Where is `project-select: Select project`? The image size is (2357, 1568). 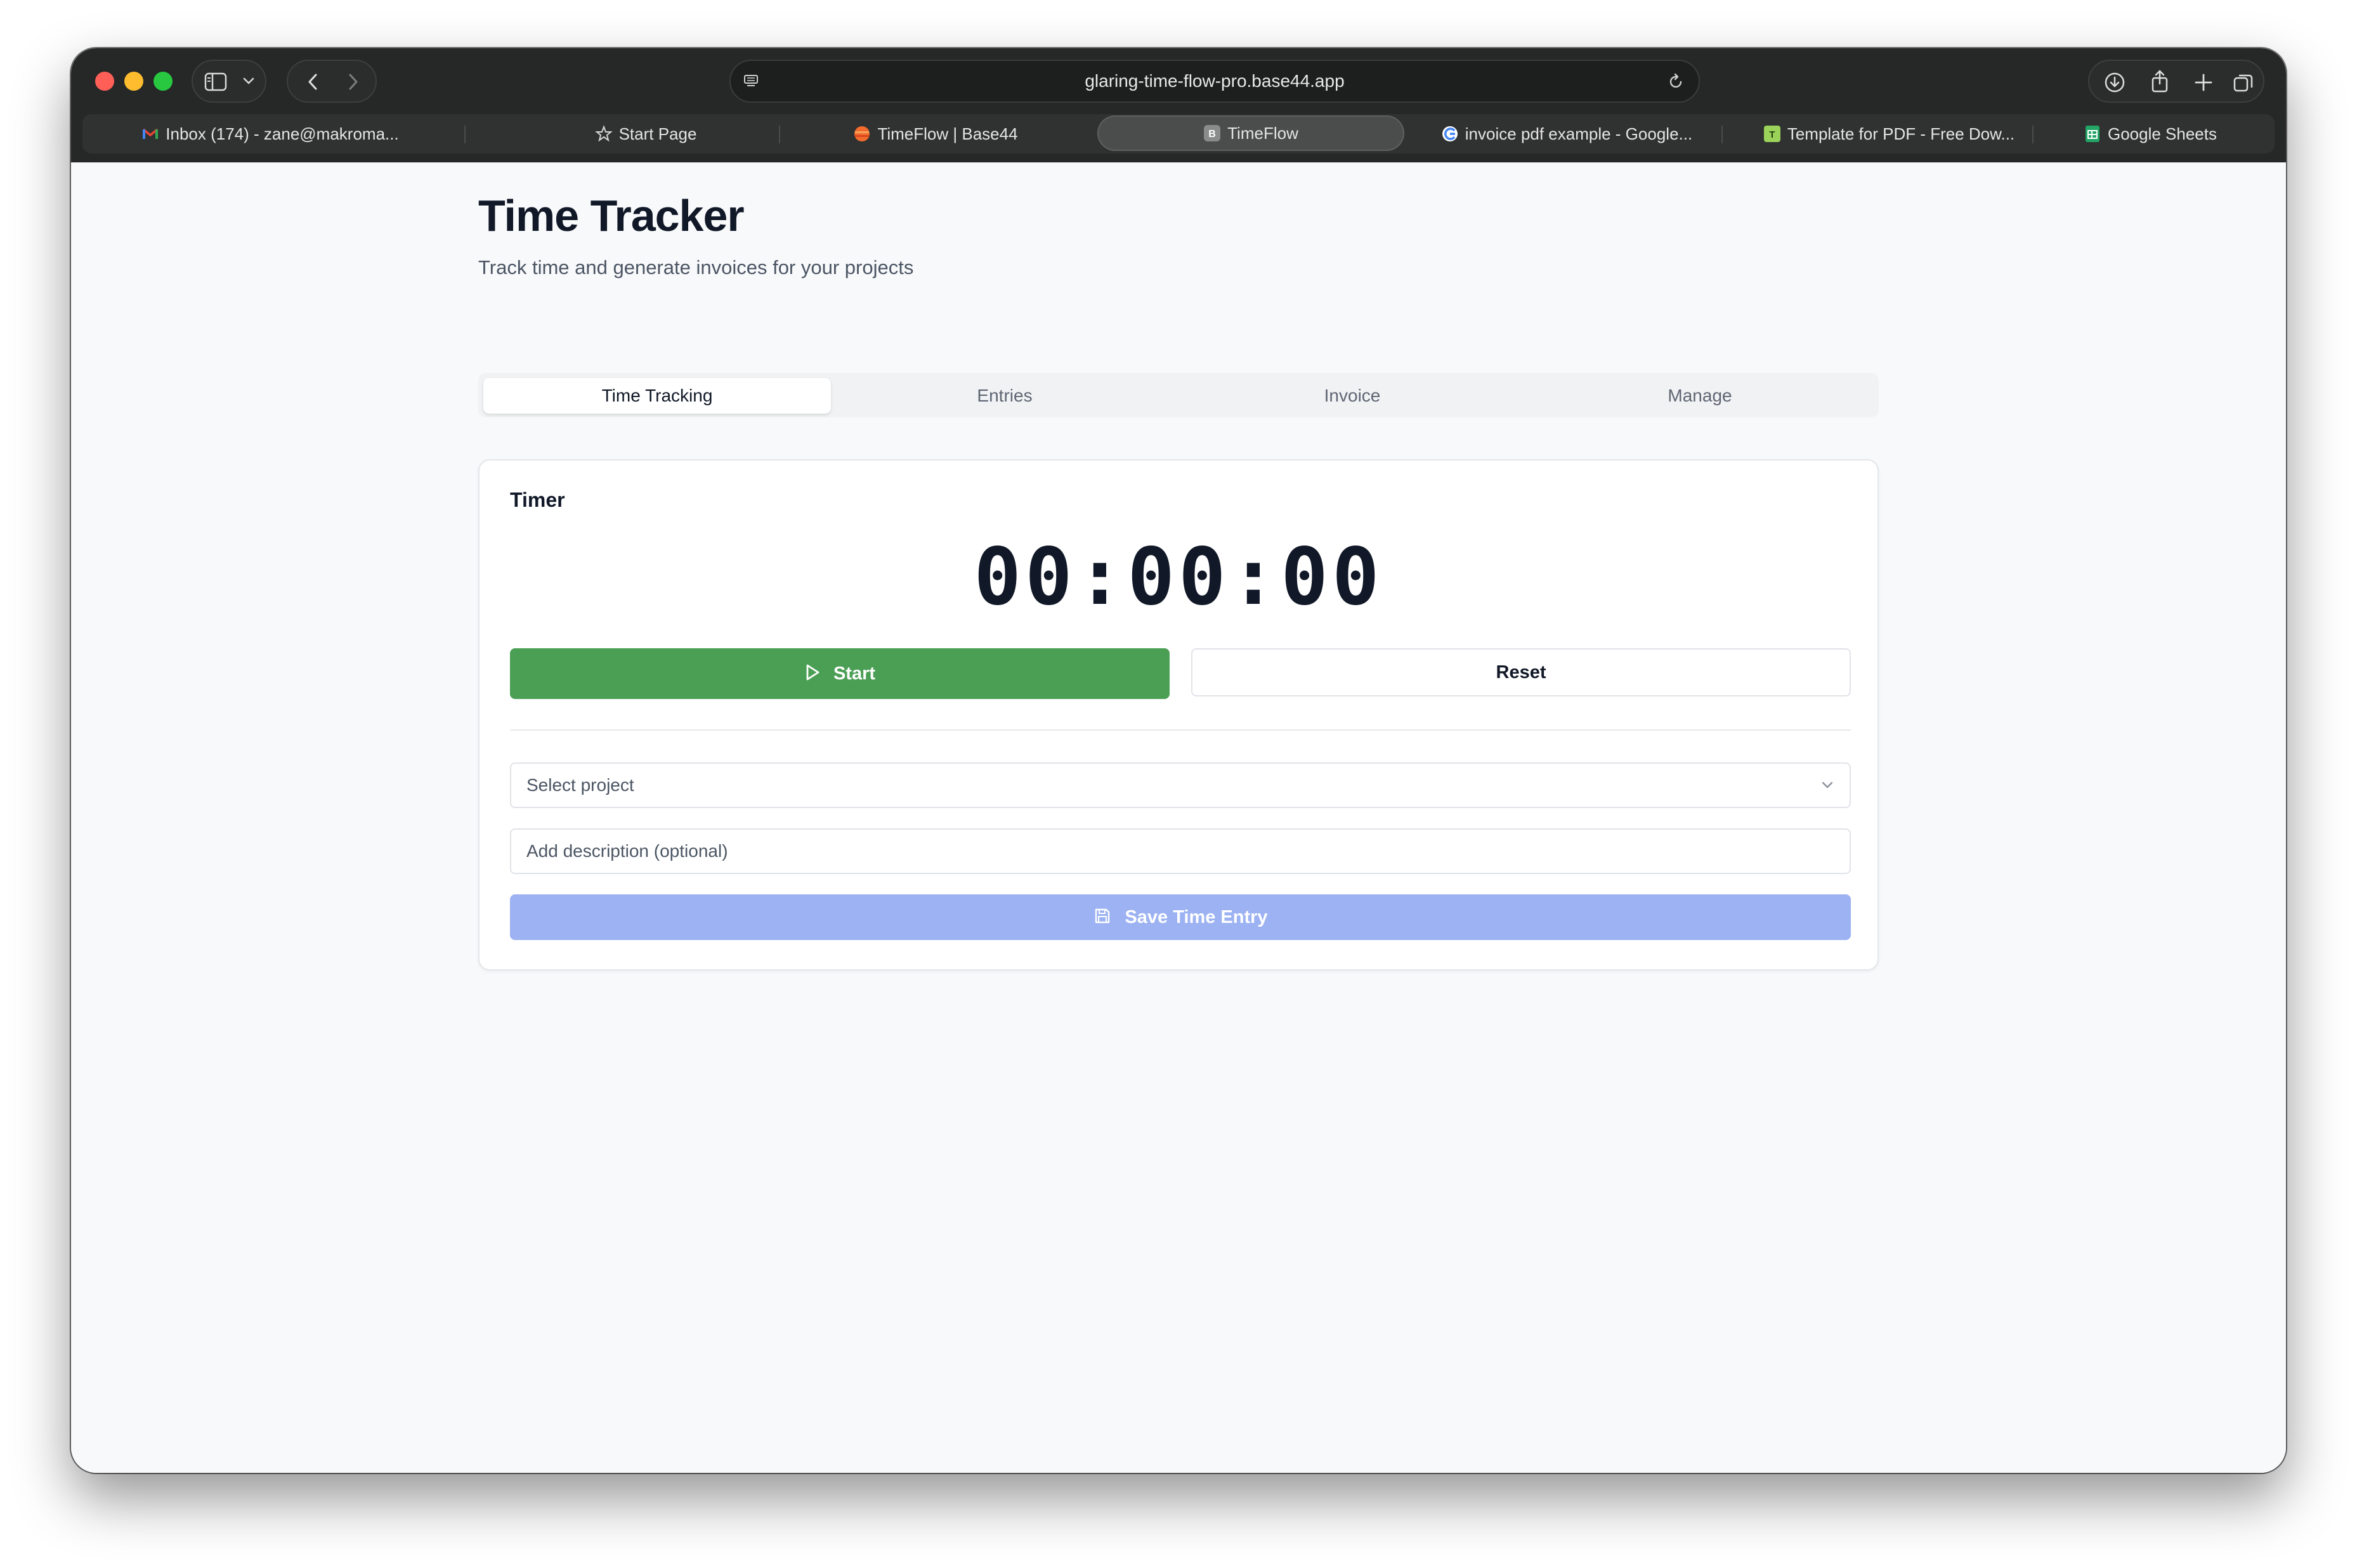
project-select: Select project is located at coordinates (1180, 785).